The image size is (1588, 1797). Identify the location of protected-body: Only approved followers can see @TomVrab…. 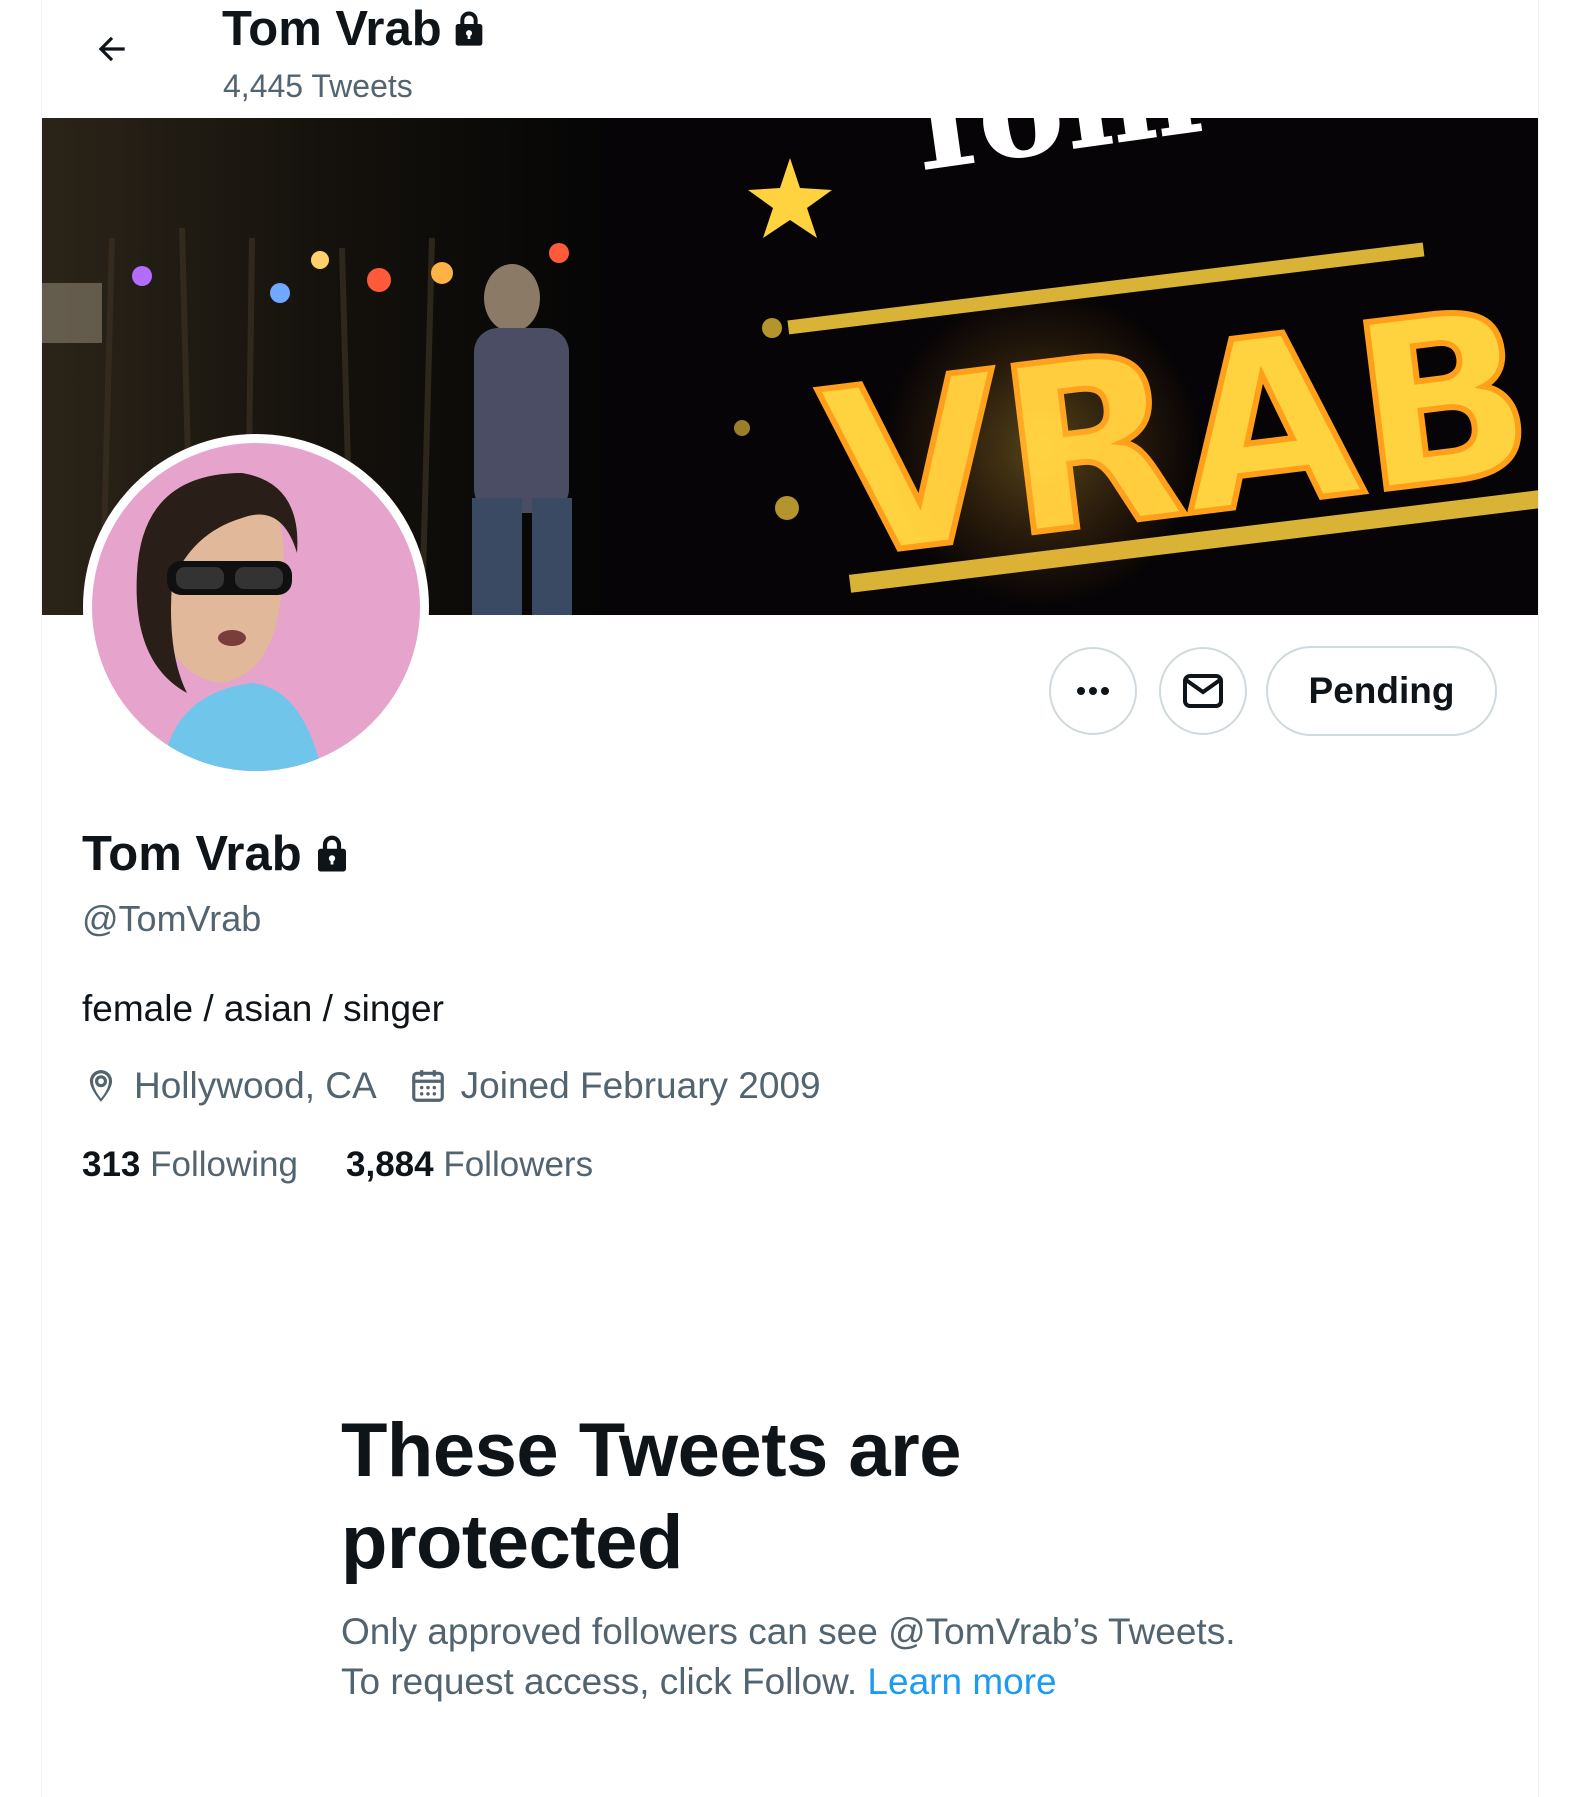
(791, 1657).